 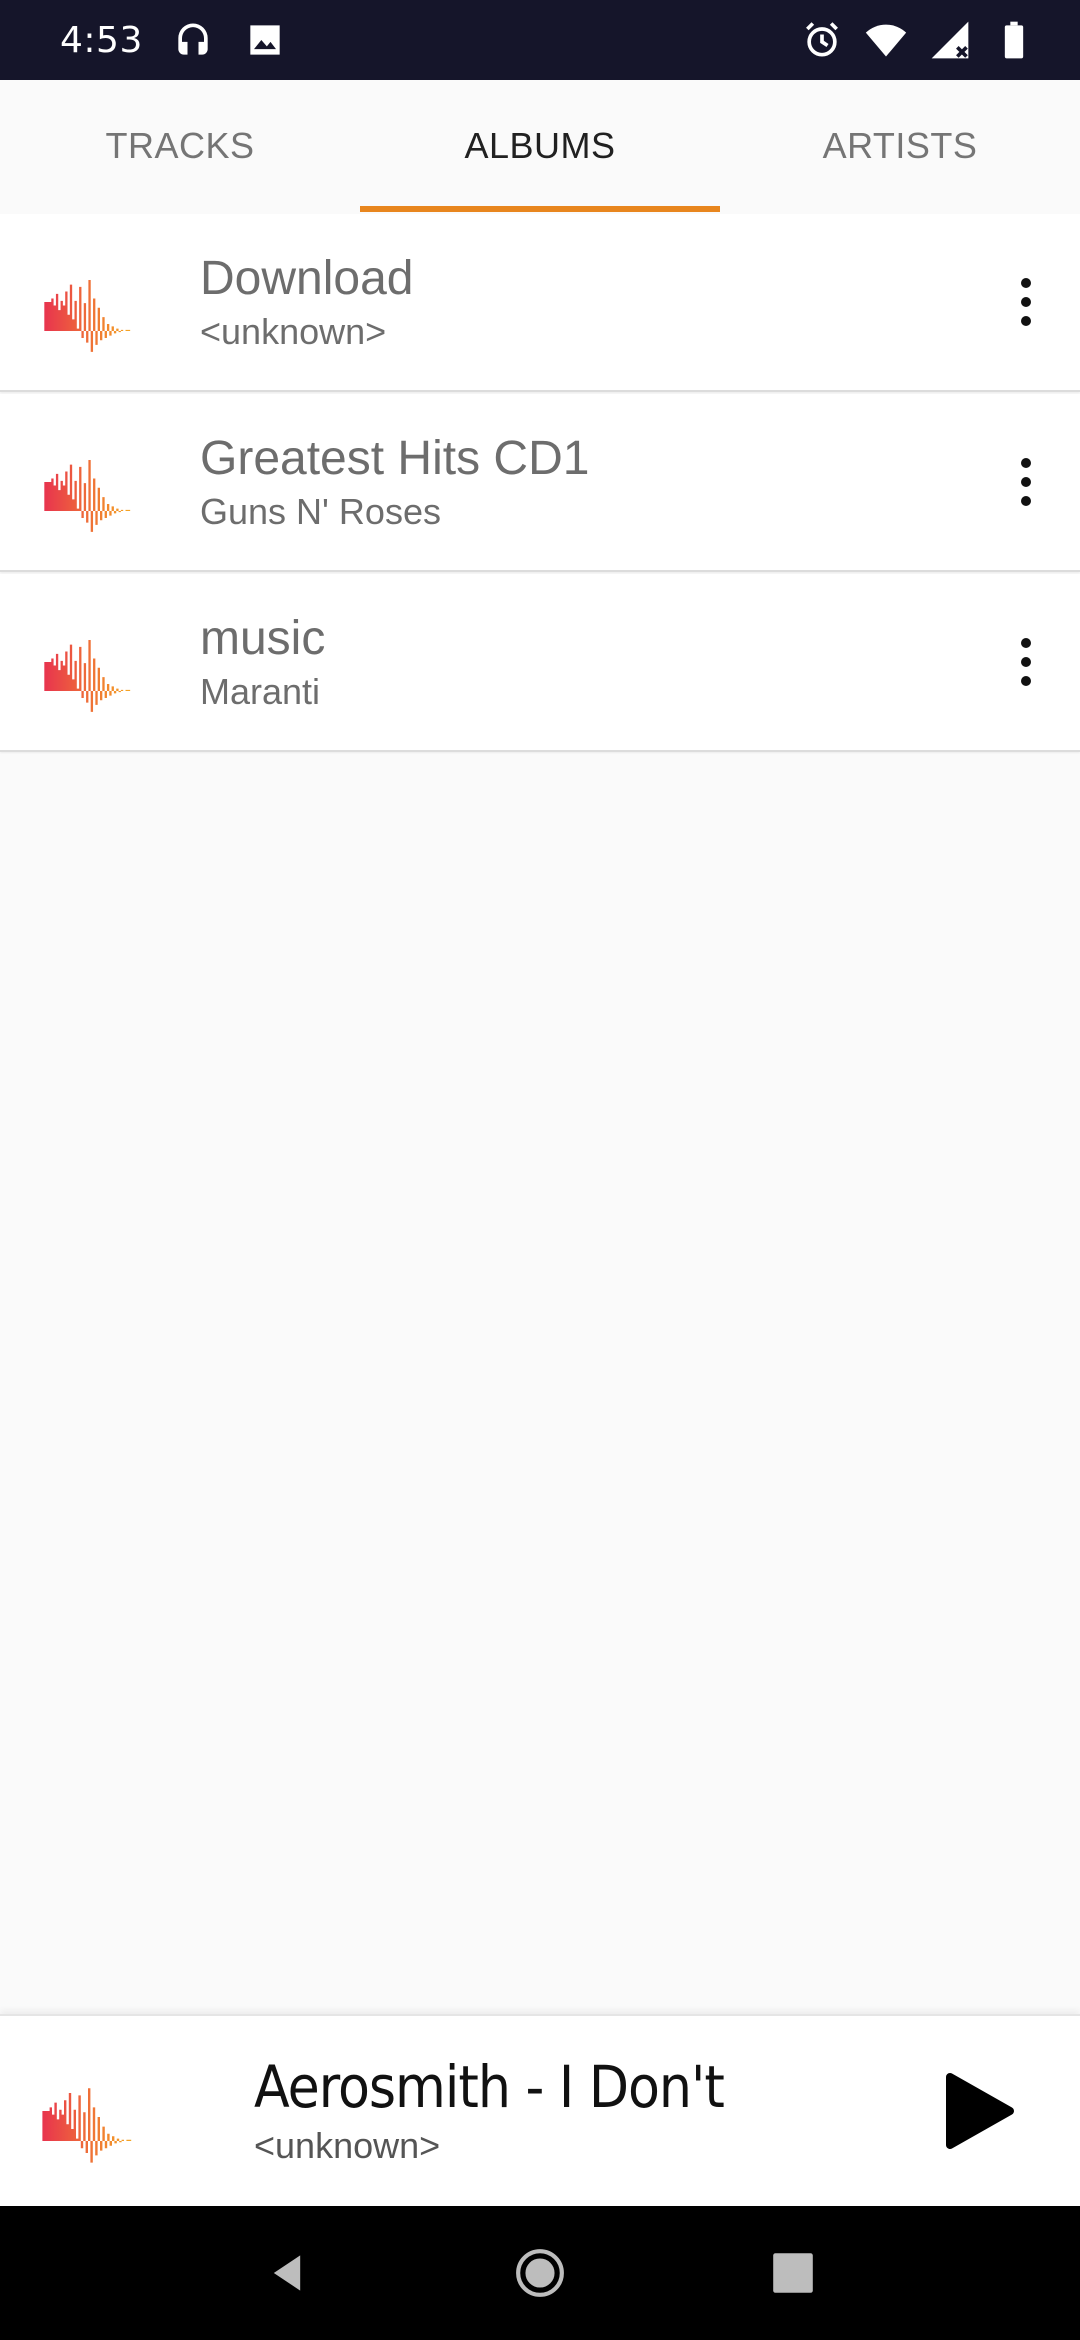 I want to click on alarm-icon, so click(x=822, y=40).